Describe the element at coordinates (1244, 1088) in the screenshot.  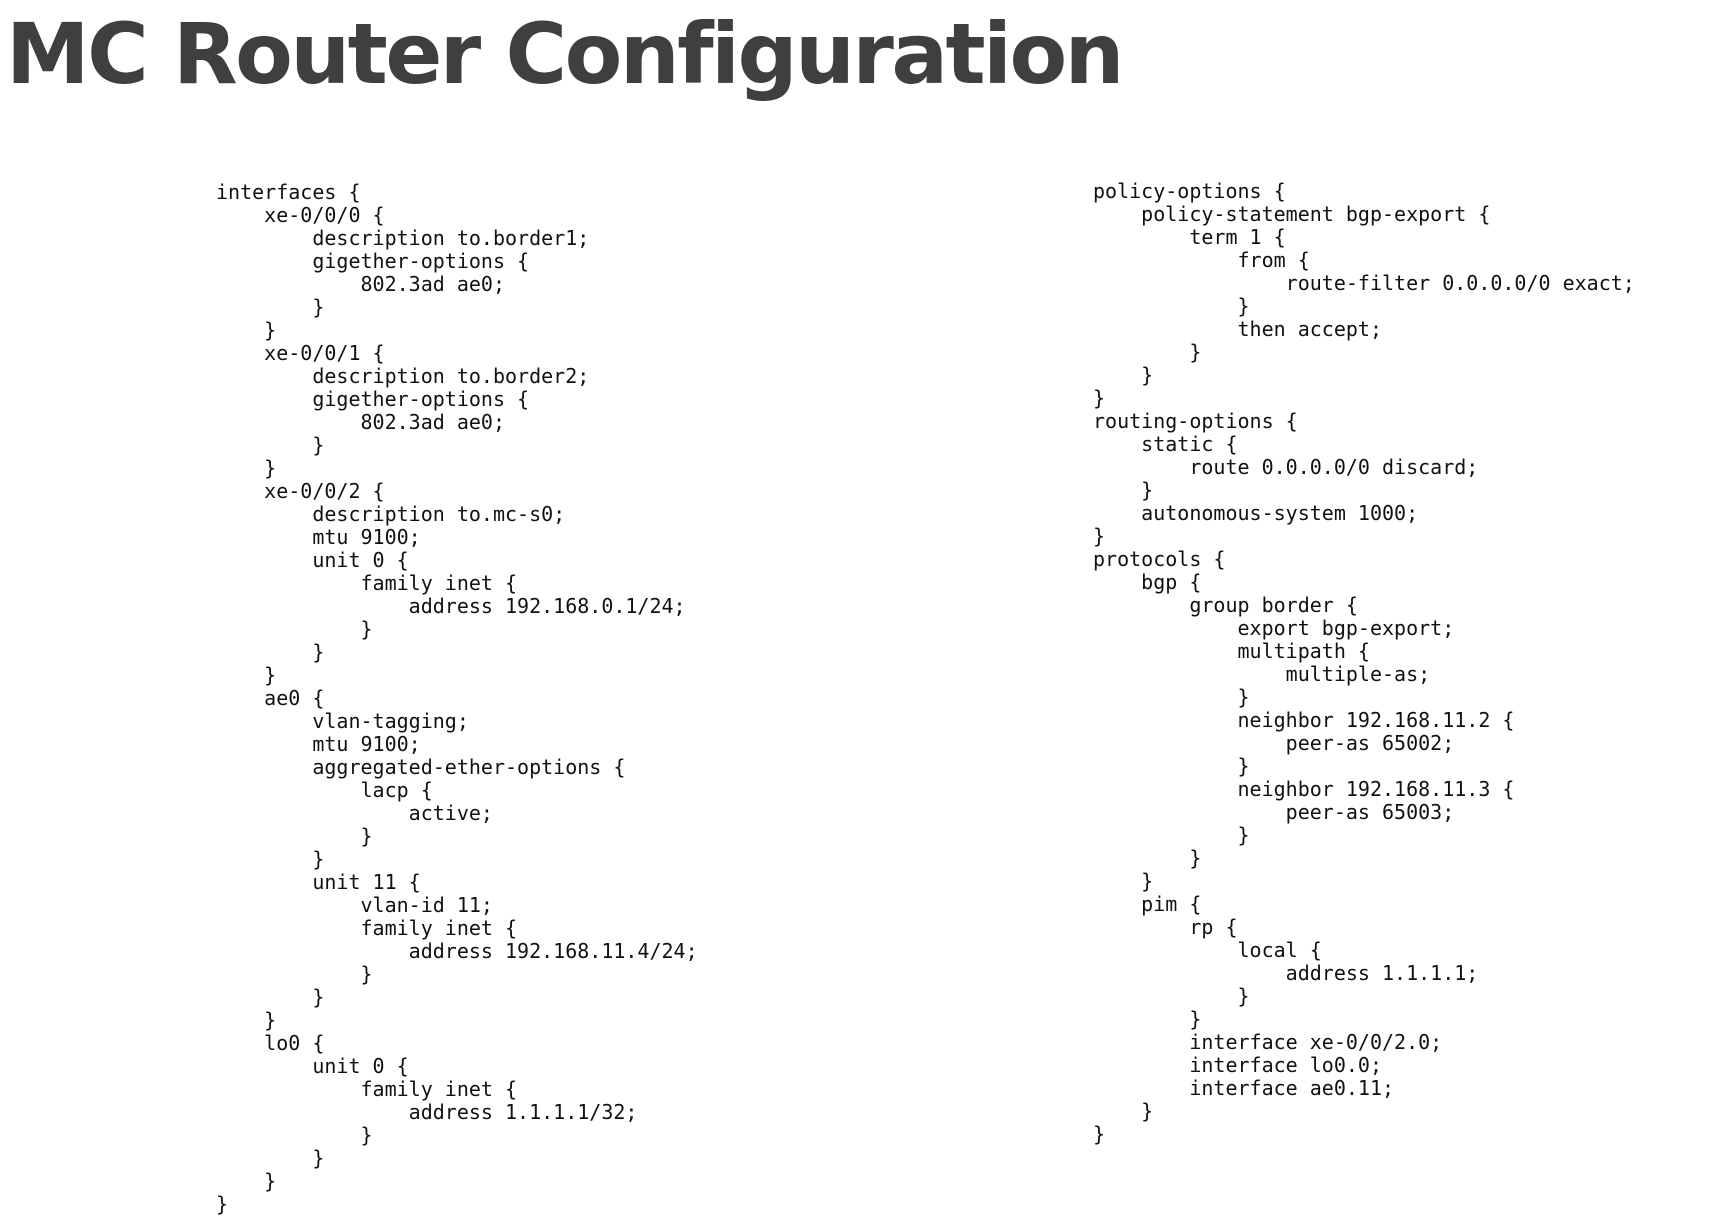
I see `routing-config-line: interface ae0.11;` at that location.